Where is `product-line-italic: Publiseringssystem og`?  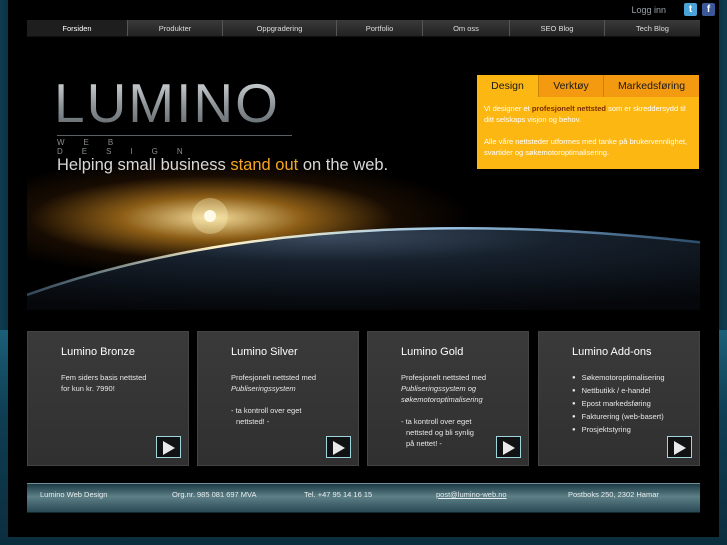 product-line-italic: Publiseringssystem og is located at coordinates (439, 388).